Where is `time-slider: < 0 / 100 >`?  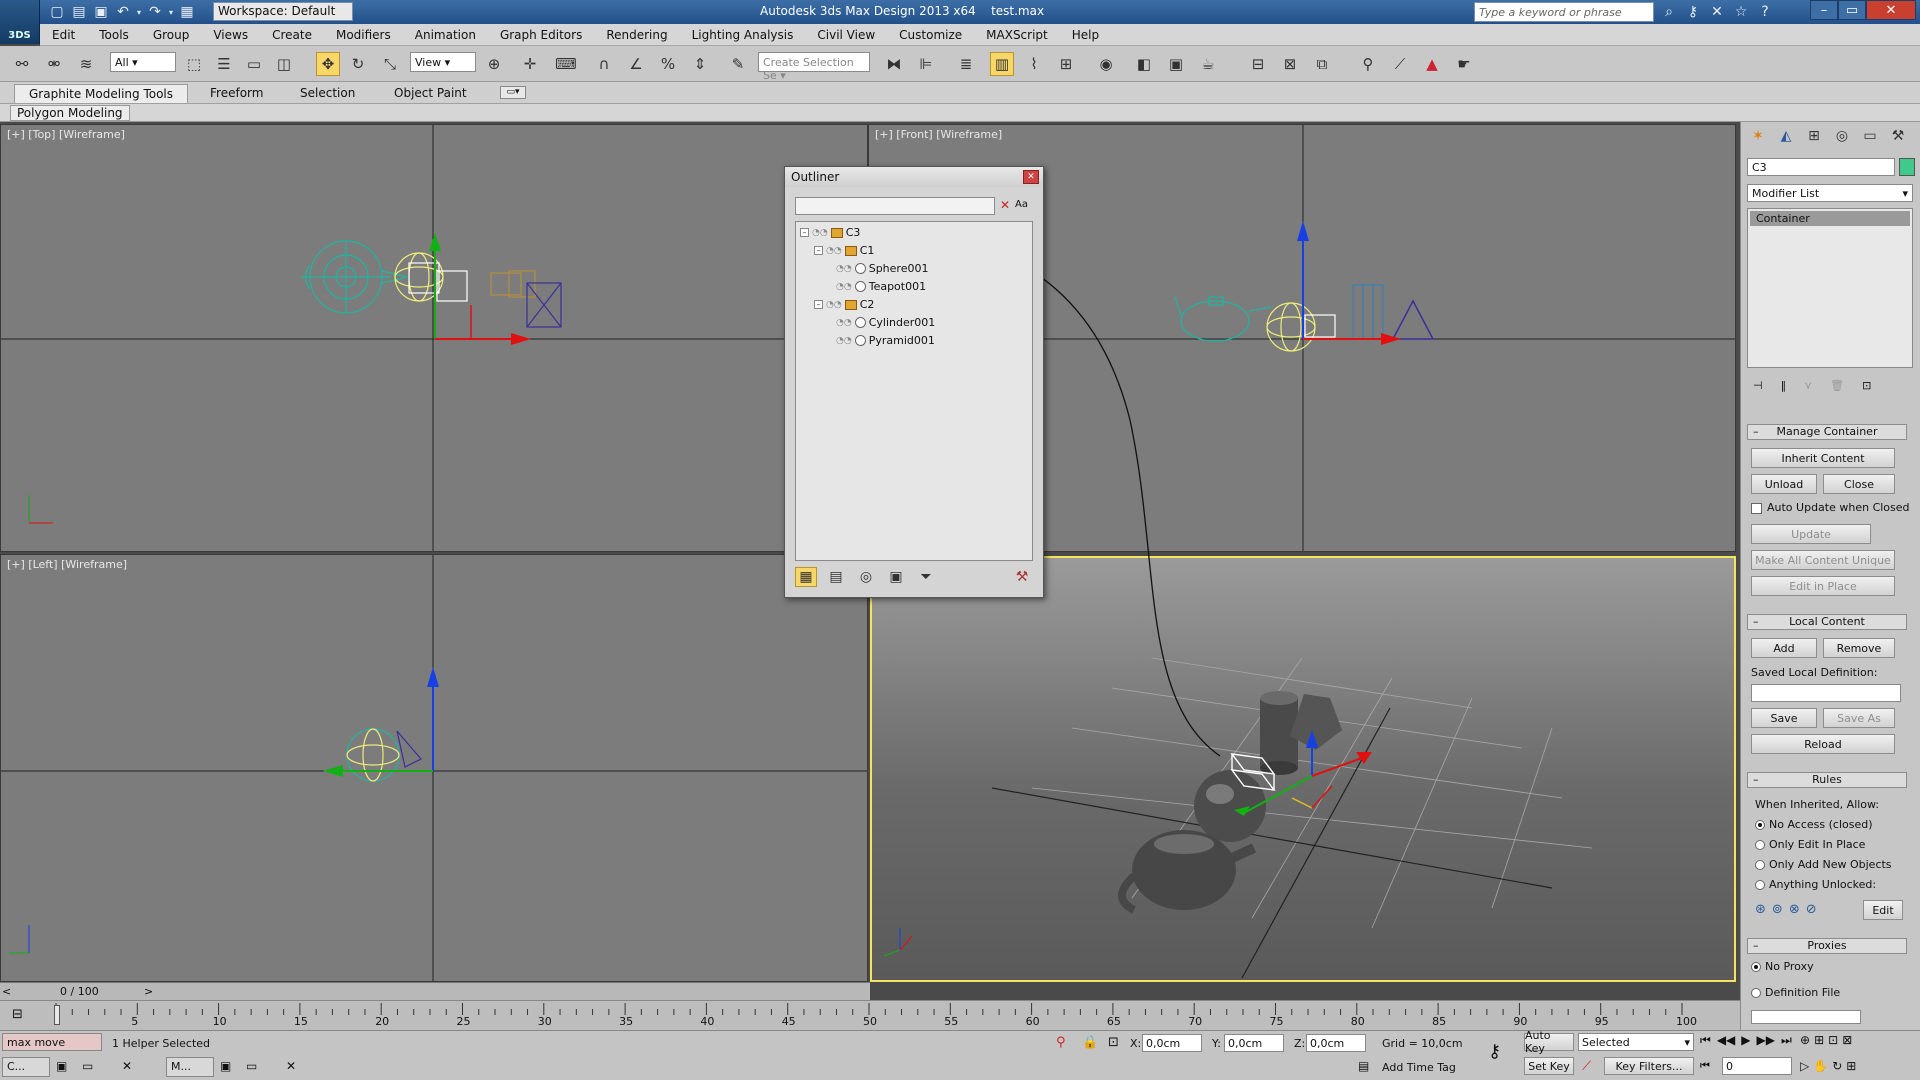
time-slider: < 0 / 100 > is located at coordinates (435, 991).